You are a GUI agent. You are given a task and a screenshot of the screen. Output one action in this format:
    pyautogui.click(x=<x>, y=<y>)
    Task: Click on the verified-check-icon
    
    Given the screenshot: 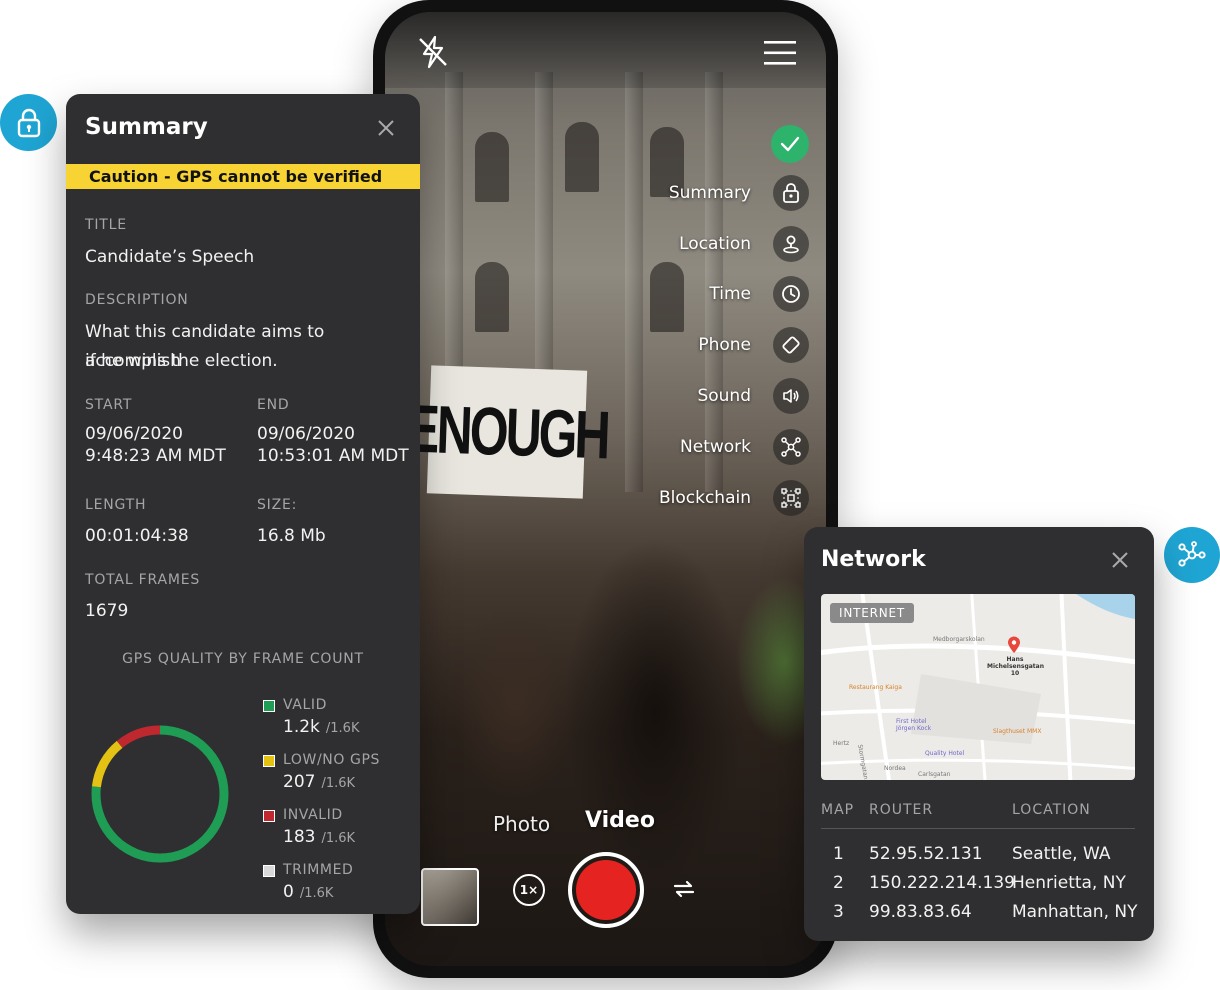 What is the action you would take?
    pyautogui.click(x=790, y=144)
    